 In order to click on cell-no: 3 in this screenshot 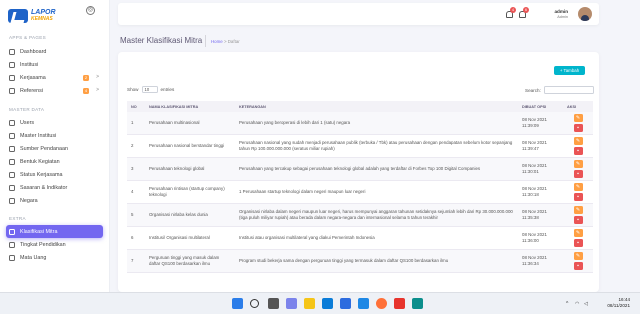, I will do `click(136, 169)`.